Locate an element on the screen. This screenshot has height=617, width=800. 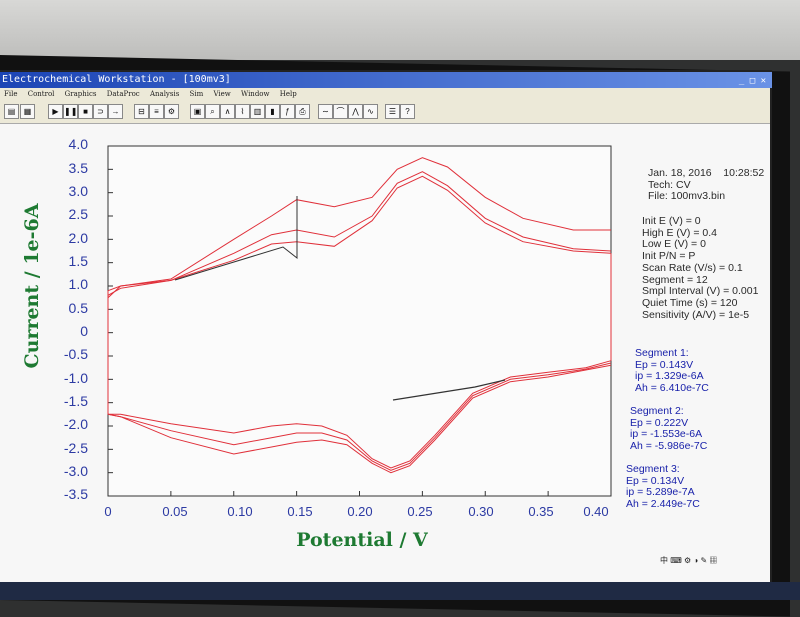
param-item: Sensitivity (A/V) = 1e-5 is located at coordinates (696, 314).